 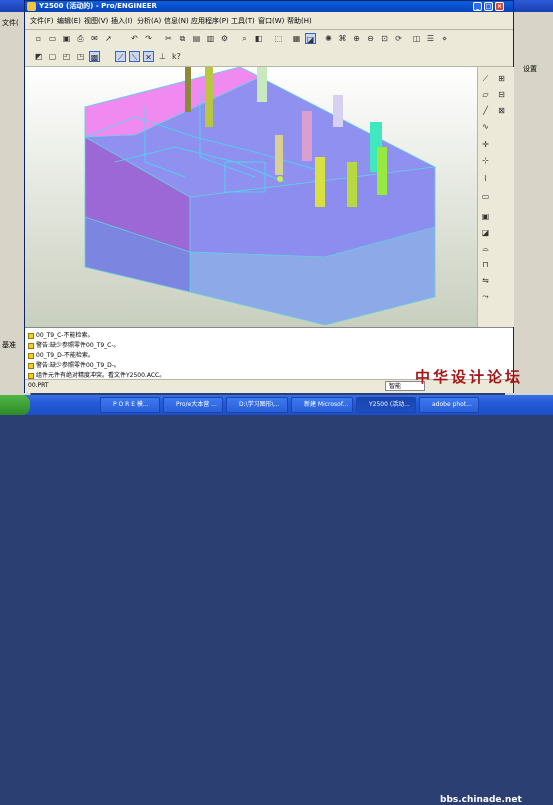 What do you see at coordinates (96, 21) in the screenshot?
I see `menu-view: 视图(V)` at bounding box center [96, 21].